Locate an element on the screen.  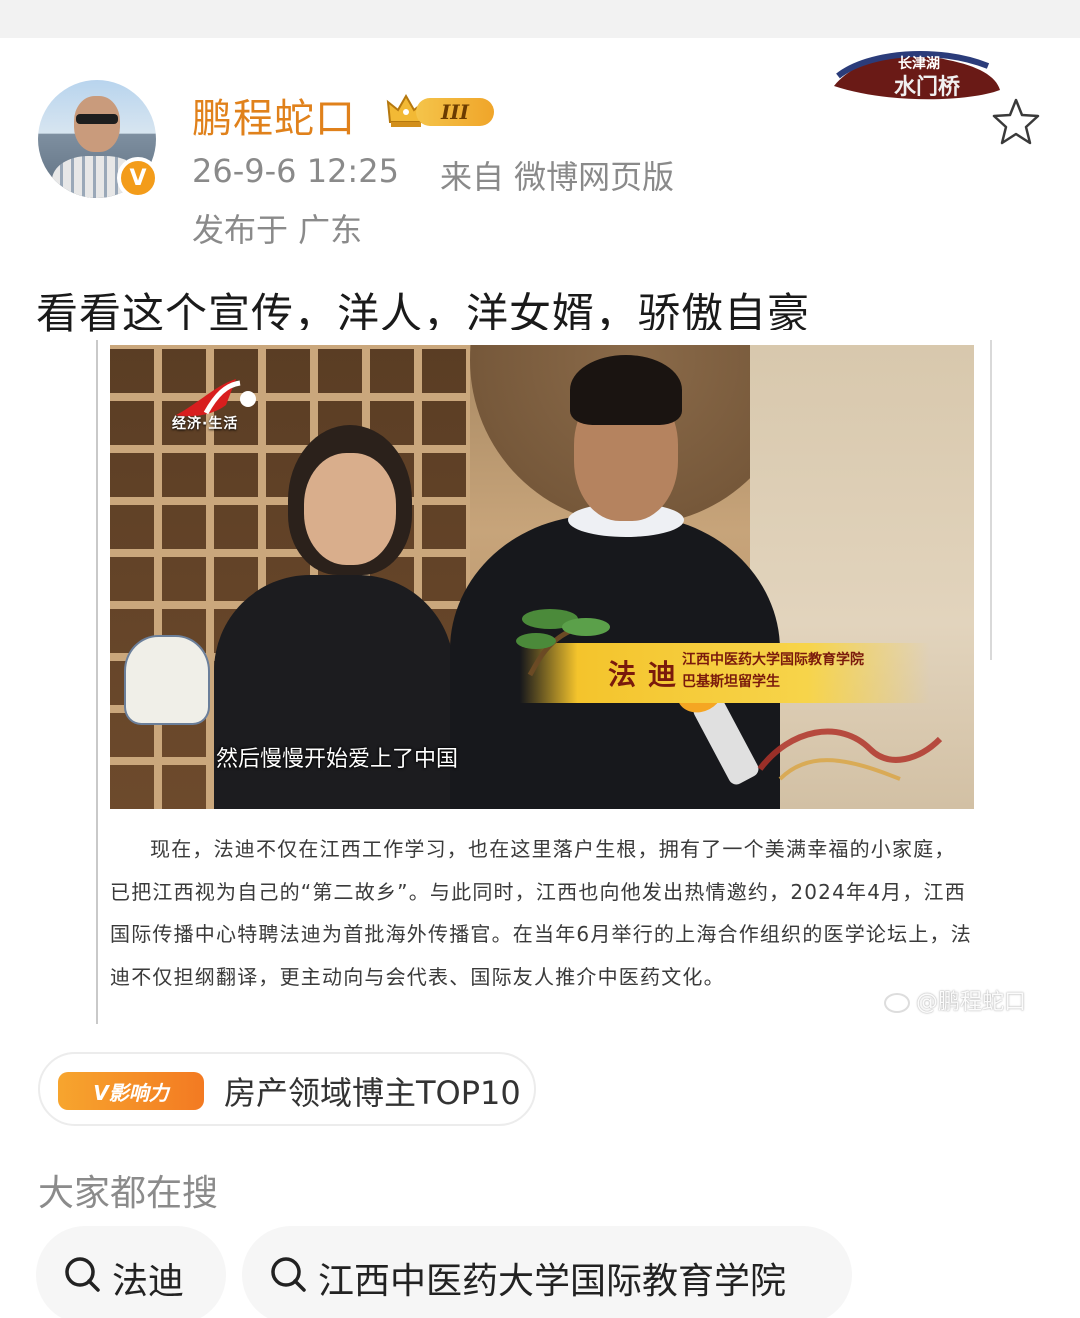
decal-text-bottom: 水门桥 is located at coordinates (927, 87).